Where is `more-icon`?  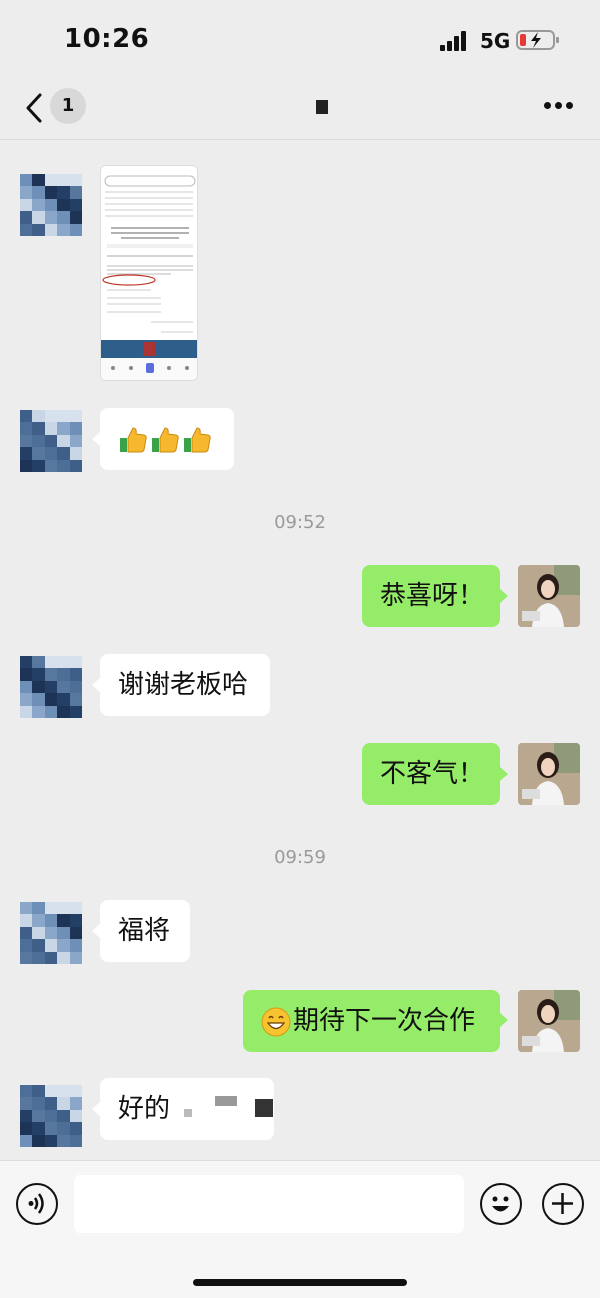 more-icon is located at coordinates (558, 106).